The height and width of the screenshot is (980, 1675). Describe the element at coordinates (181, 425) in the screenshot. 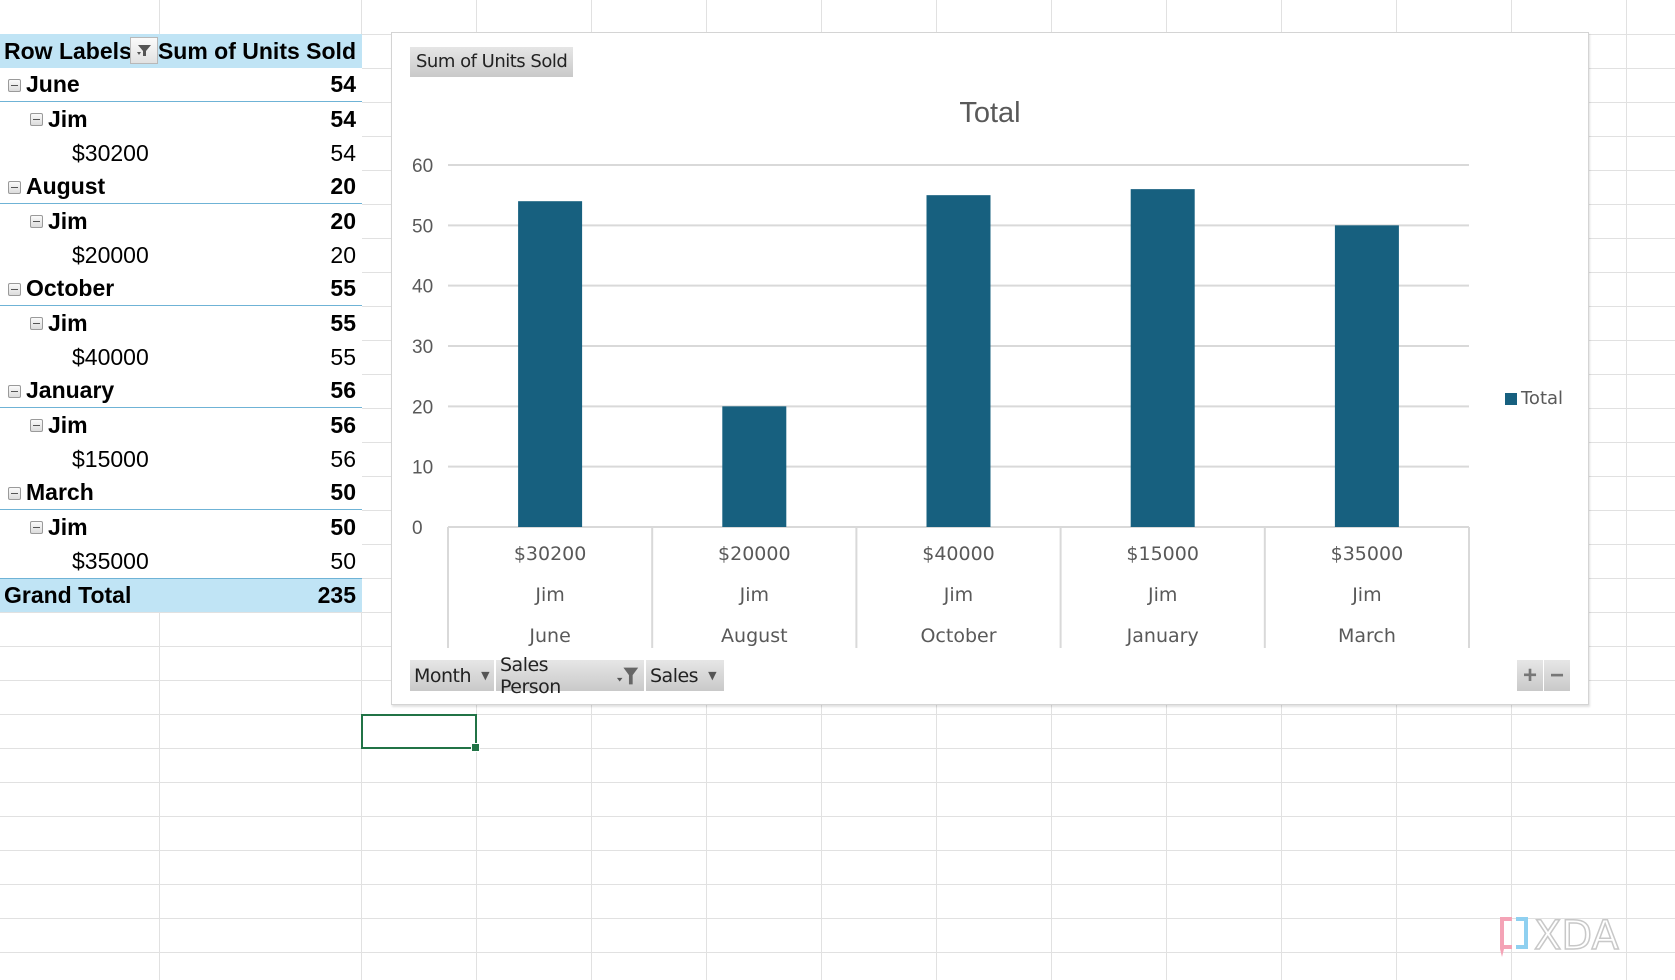

I see `pivot-row-person: Jim 56` at that location.